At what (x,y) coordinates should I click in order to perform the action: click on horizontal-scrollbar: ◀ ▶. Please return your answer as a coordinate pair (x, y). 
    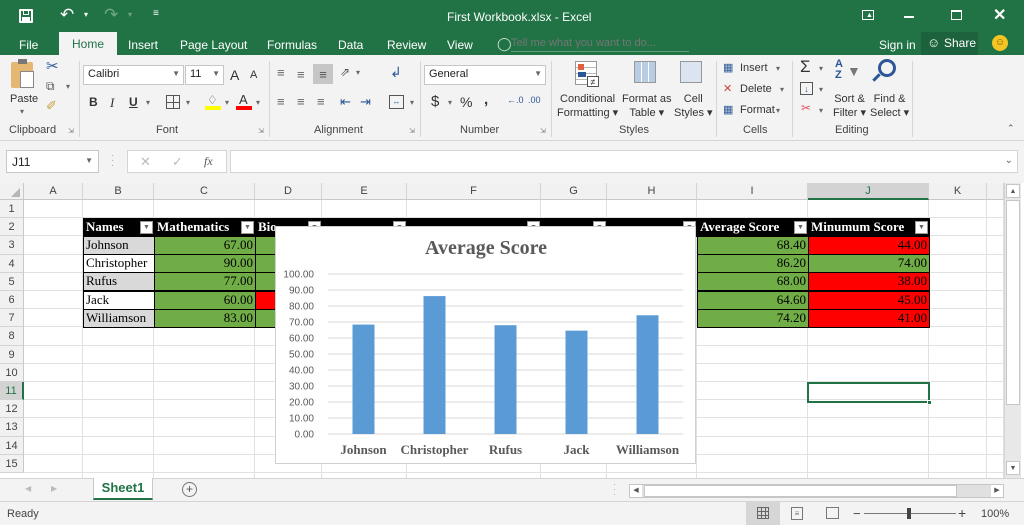
    Looking at the image, I should click on (816, 491).